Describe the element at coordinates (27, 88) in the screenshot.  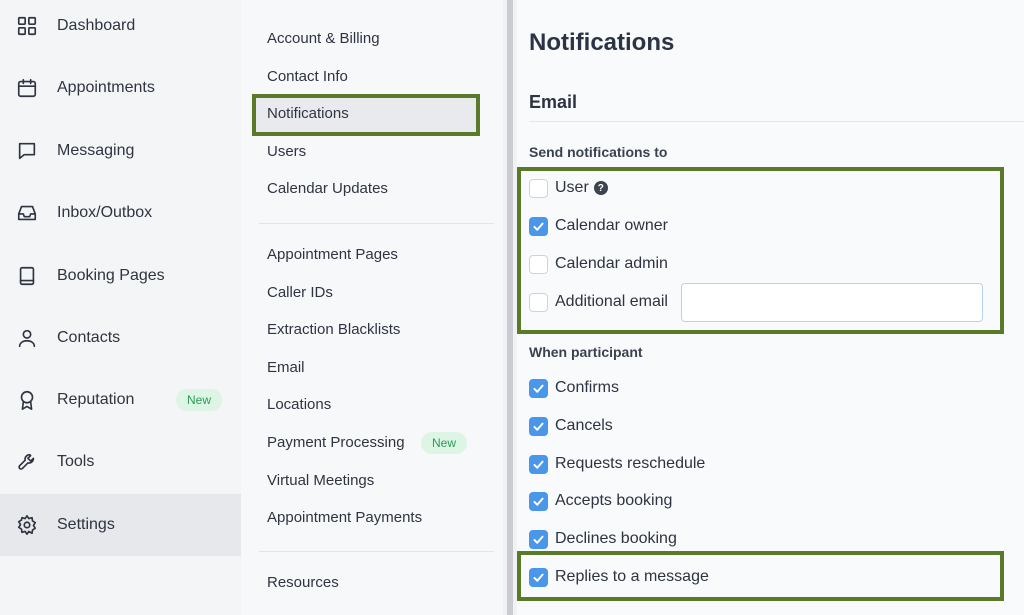
I see `calendar-icon` at that location.